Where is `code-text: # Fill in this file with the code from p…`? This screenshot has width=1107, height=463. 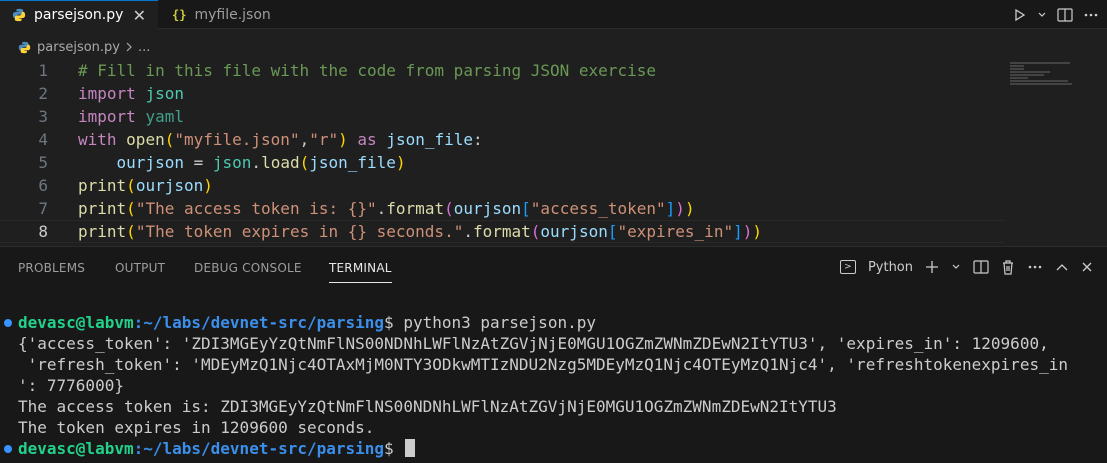 code-text: # Fill in this file with the code from p… is located at coordinates (367, 70).